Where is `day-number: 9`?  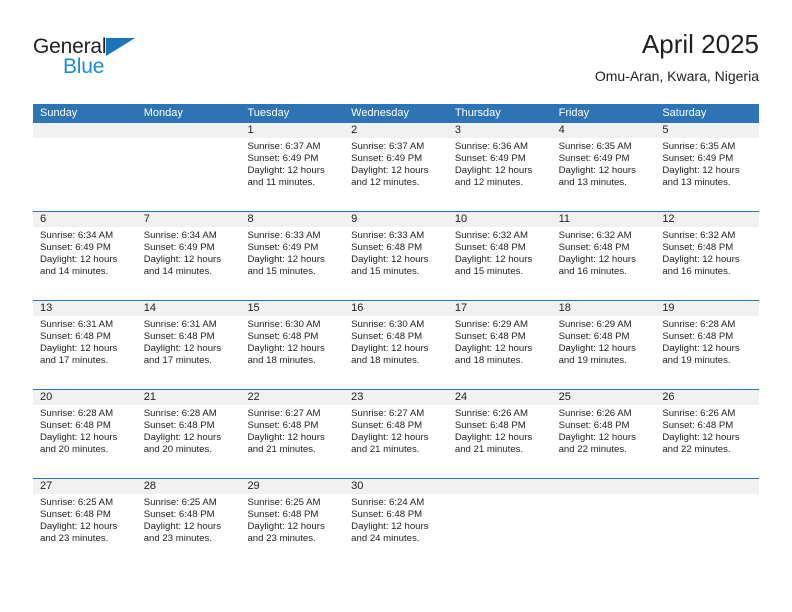 day-number: 9 is located at coordinates (396, 219).